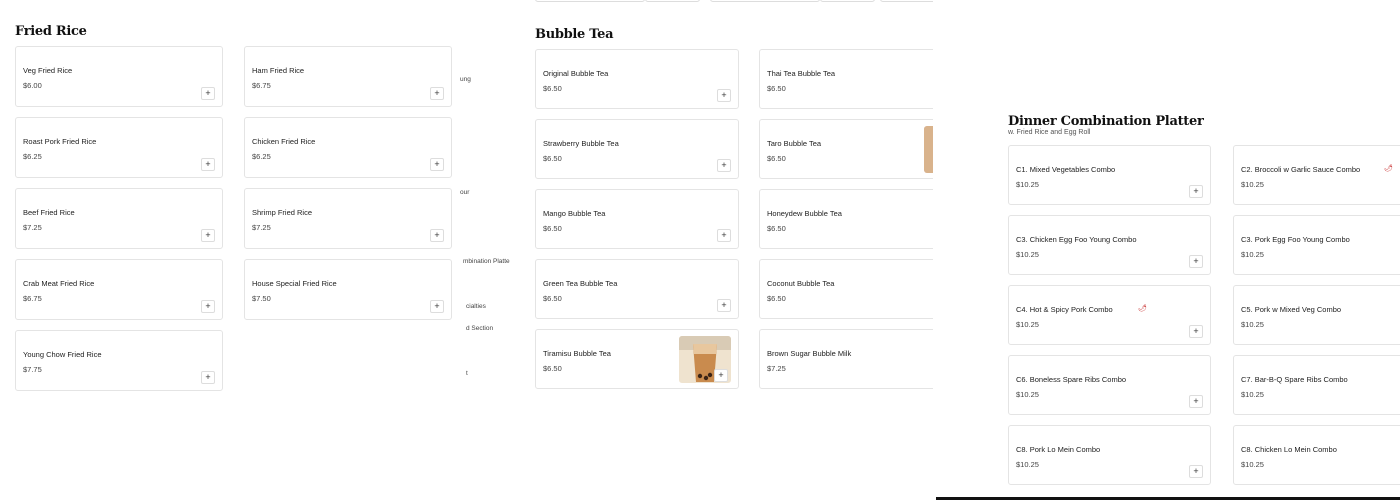 Image resolution: width=1400 pixels, height=500 pixels. What do you see at coordinates (465, 79) in the screenshot?
I see `category-link-fragment: ung` at bounding box center [465, 79].